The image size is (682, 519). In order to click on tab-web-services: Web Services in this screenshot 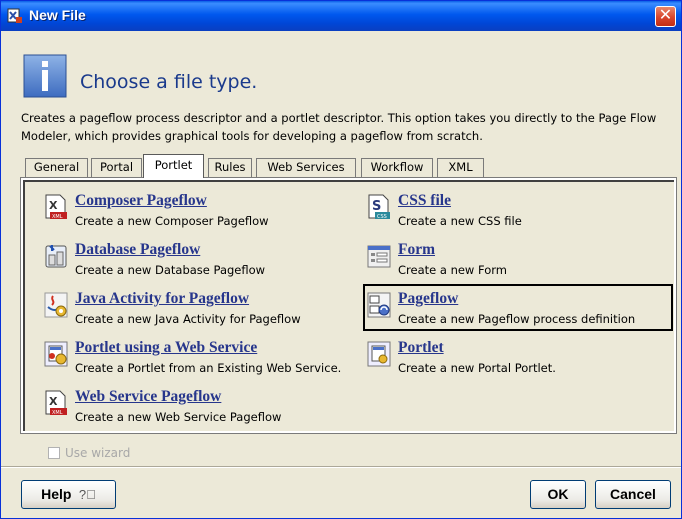, I will do `click(306, 167)`.